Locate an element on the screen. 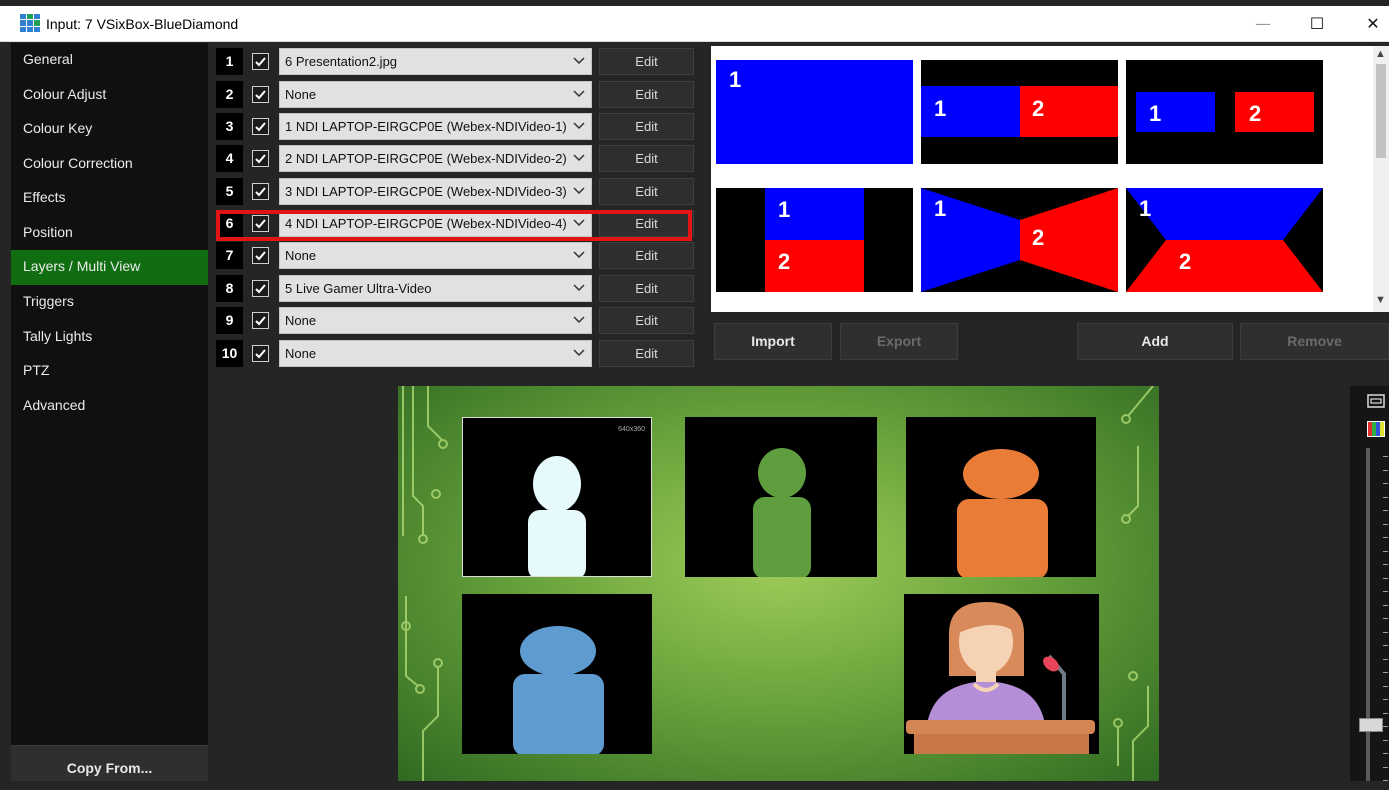  layer-source-value: 3 NDI LAPTOP-EIRGCP0E (Webex-NDIVideo-3) is located at coordinates (426, 191).